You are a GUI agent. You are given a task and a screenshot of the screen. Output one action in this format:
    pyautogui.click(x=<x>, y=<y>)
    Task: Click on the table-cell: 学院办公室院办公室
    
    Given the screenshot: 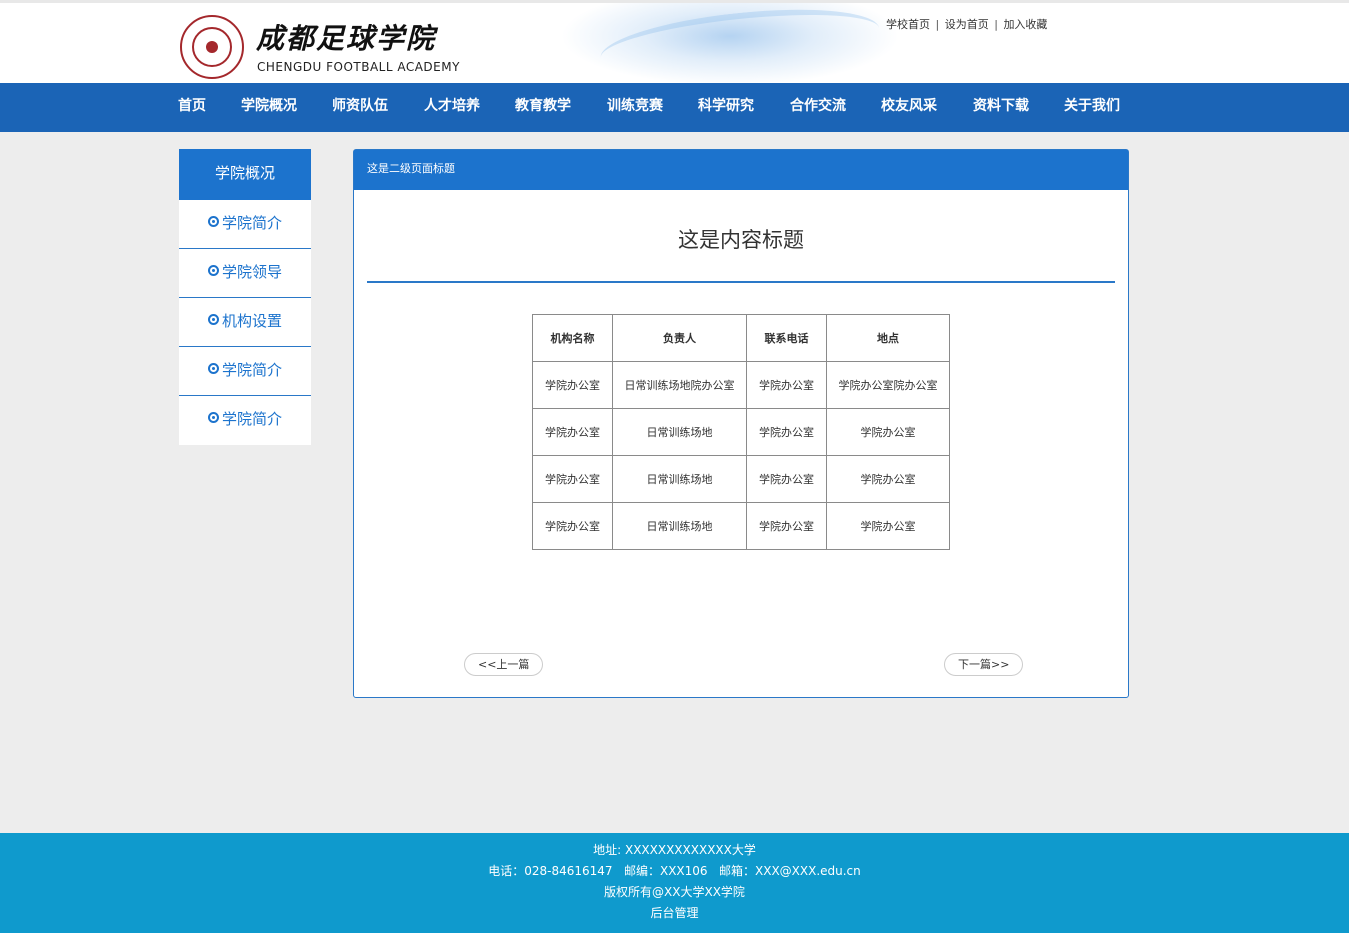 What is the action you would take?
    pyautogui.click(x=888, y=385)
    